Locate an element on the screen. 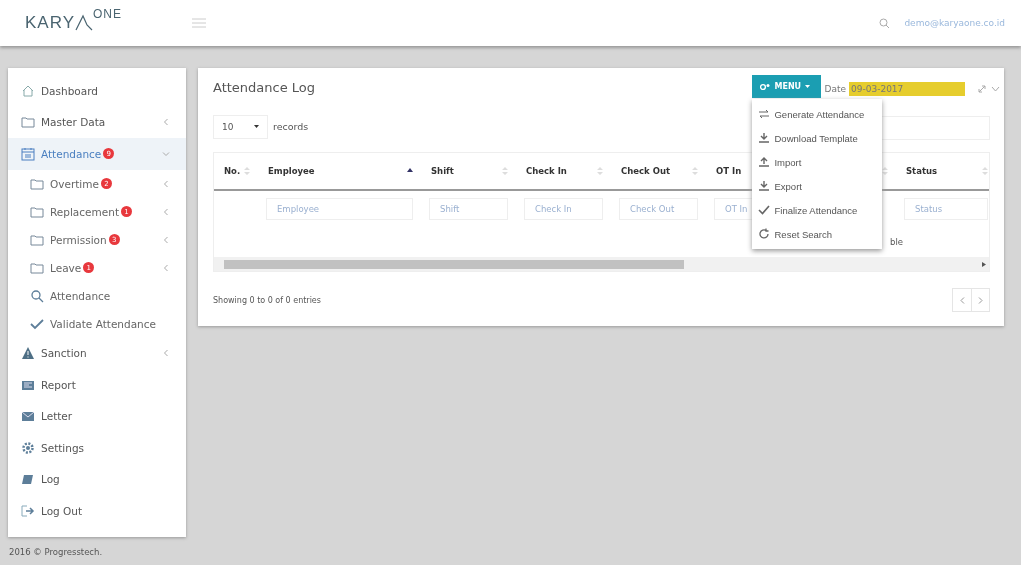 The width and height of the screenshot is (1021, 565). logo-text: KARY is located at coordinates (50, 23).